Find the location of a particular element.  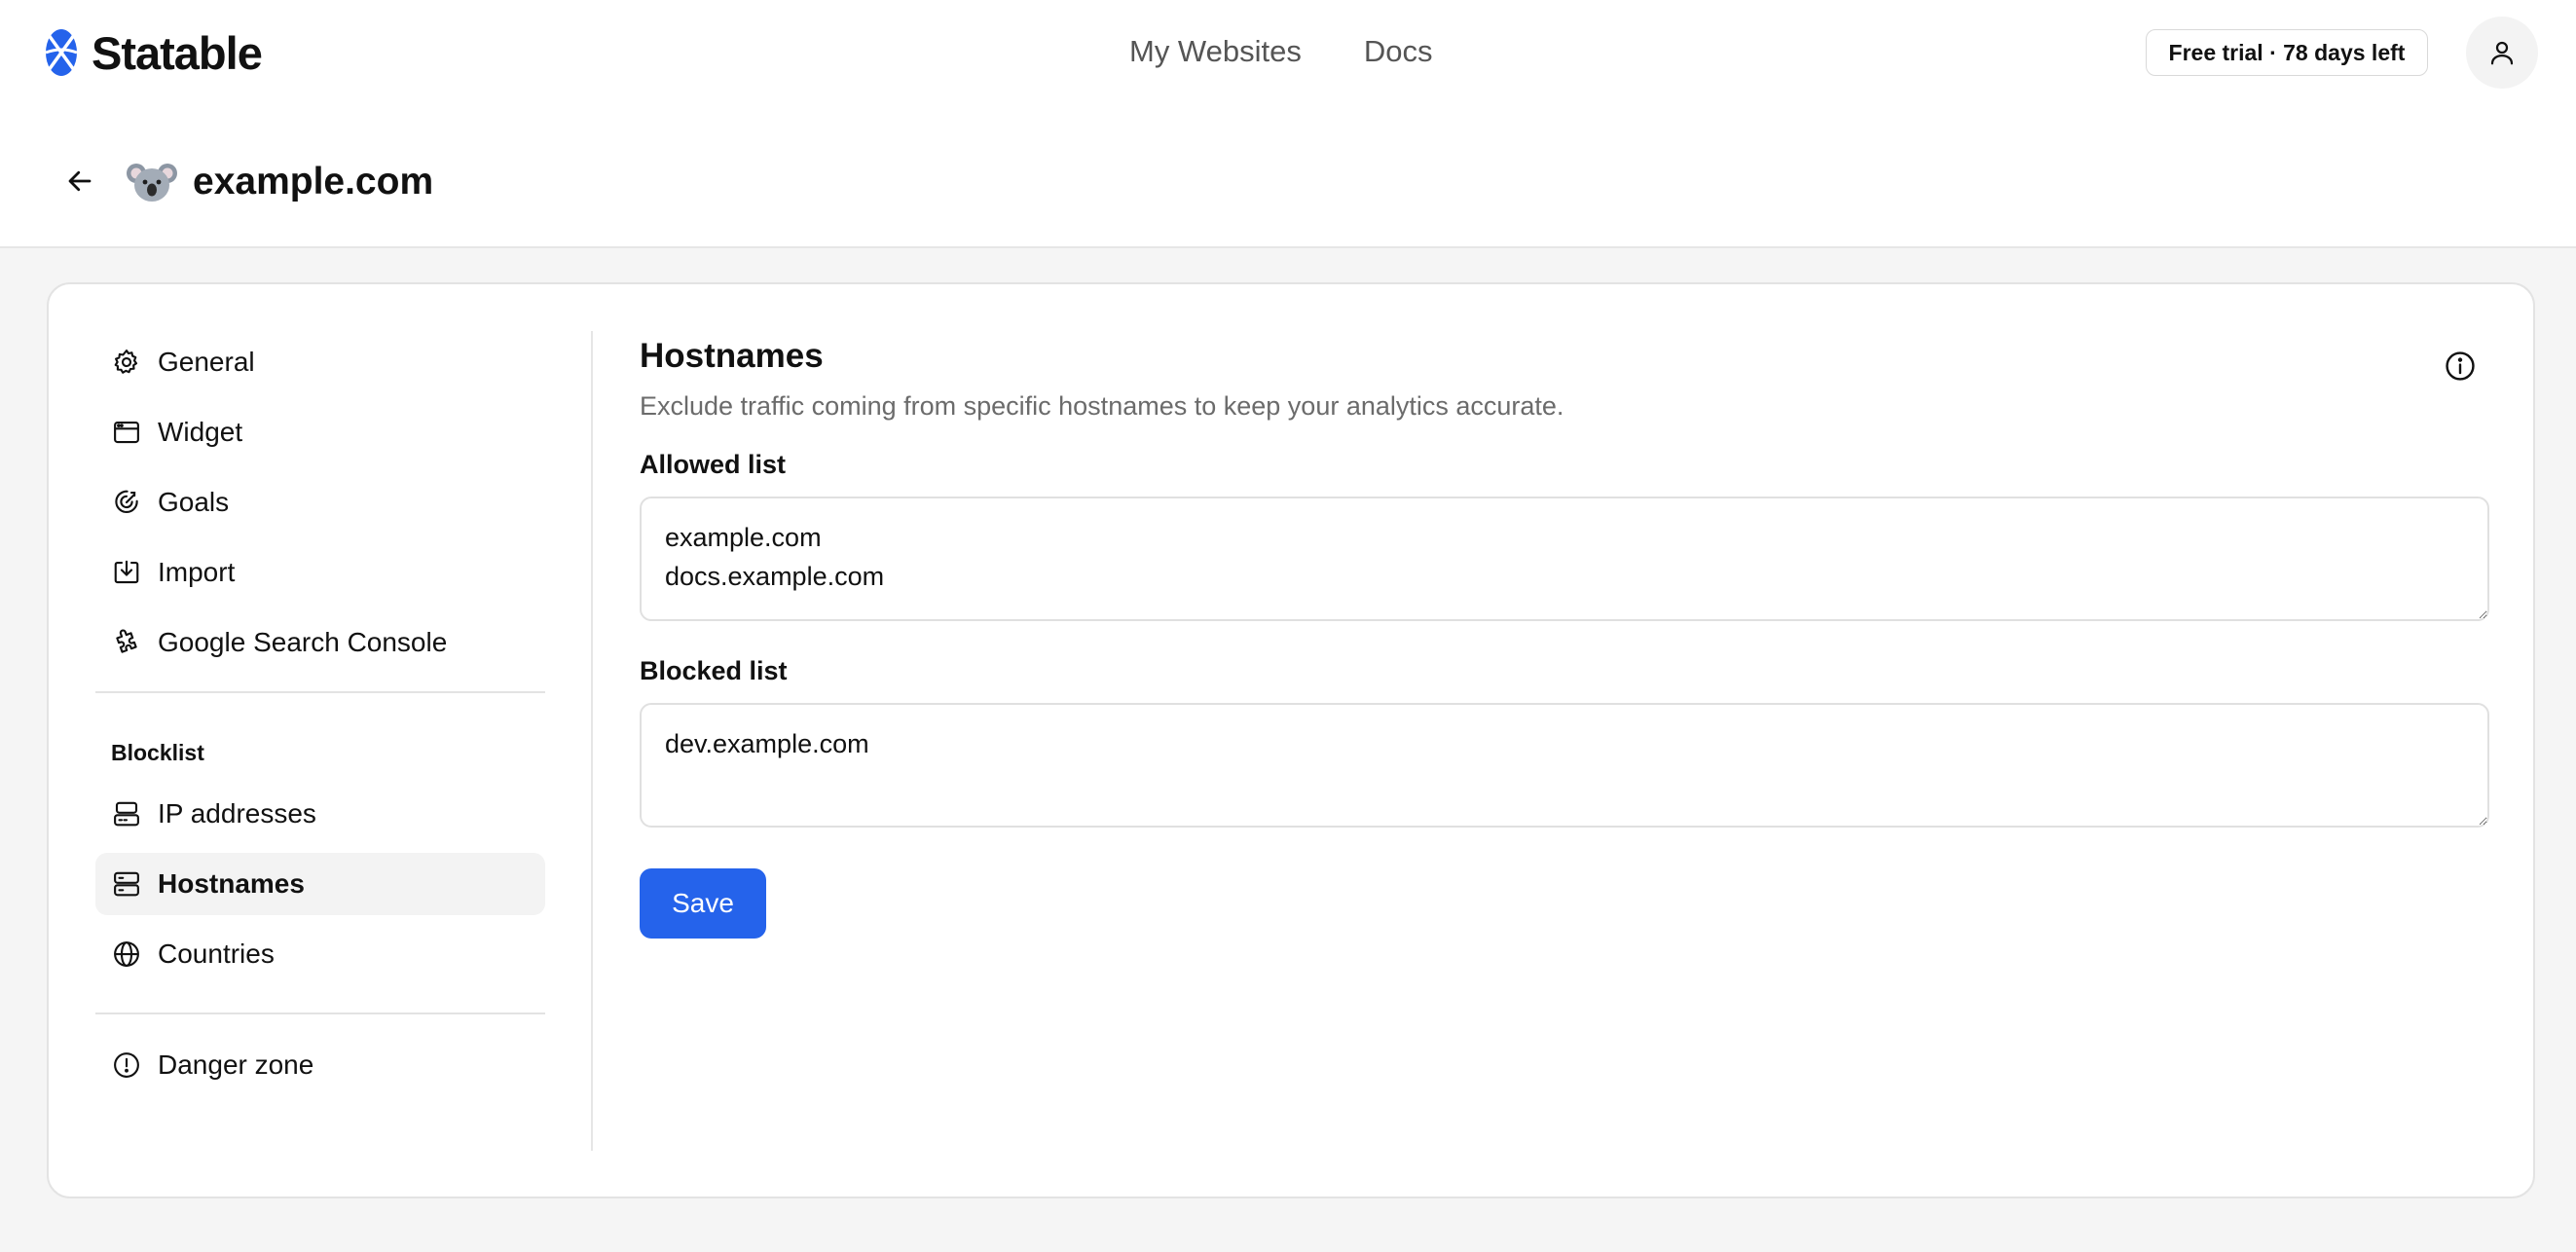

server-icon is located at coordinates (126, 884).